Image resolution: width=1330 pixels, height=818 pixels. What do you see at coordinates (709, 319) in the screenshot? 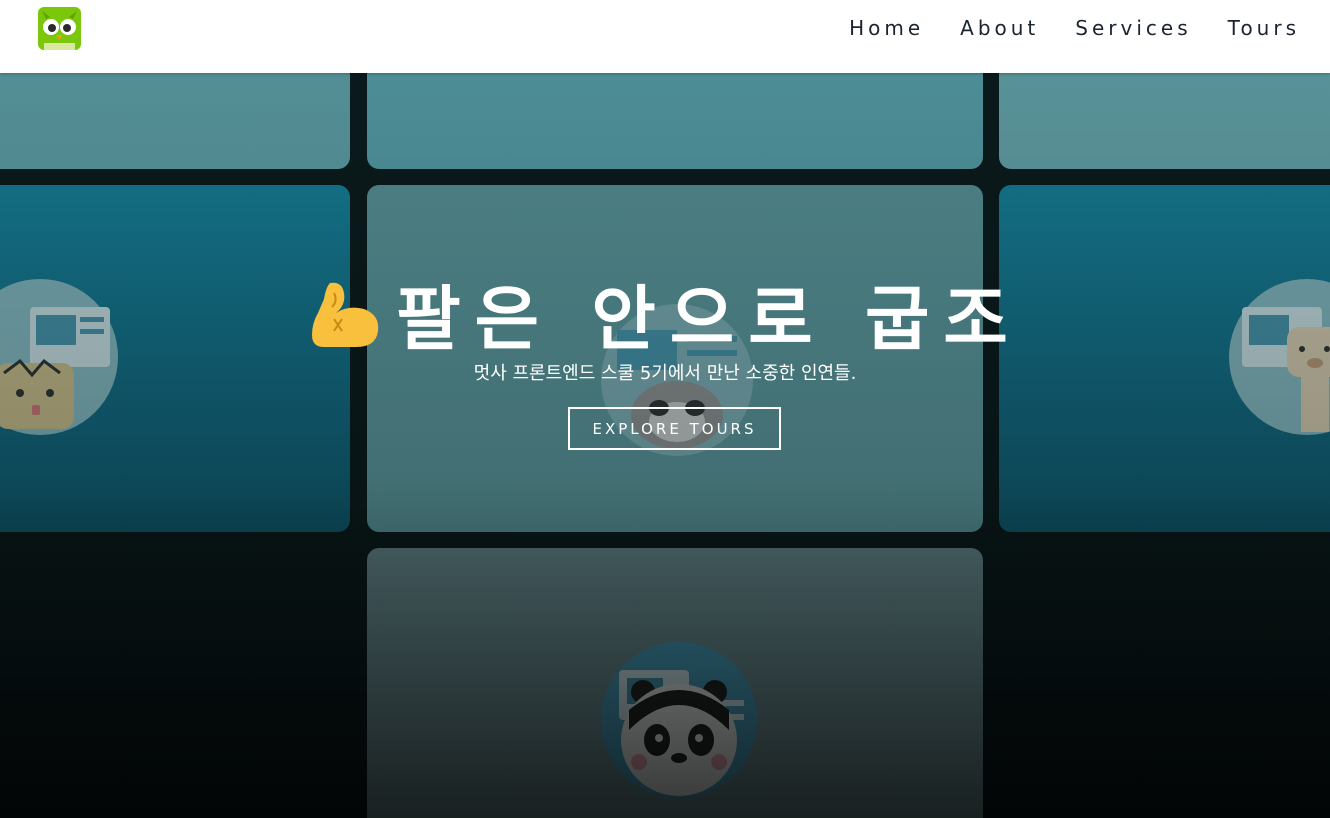
I see `headline-text: 팔은 안으로 굽조` at bounding box center [709, 319].